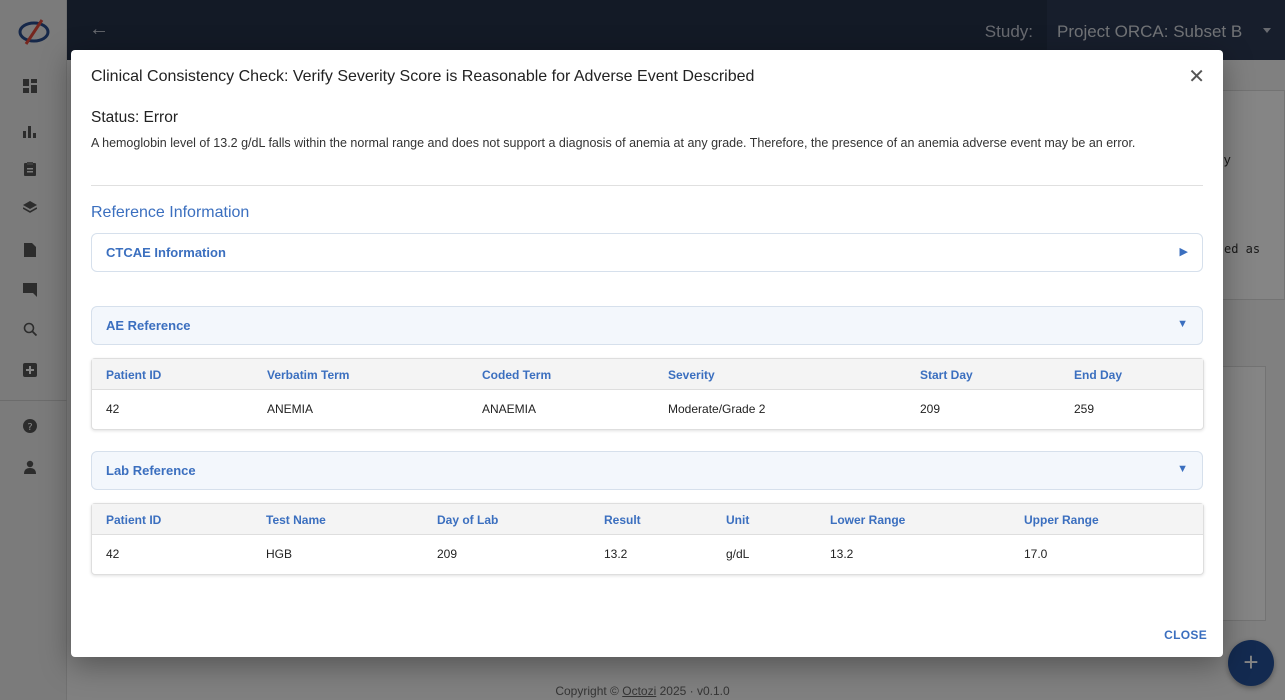  Describe the element at coordinates (1183, 252) in the screenshot. I see `triangle-right-icon: ▶` at that location.